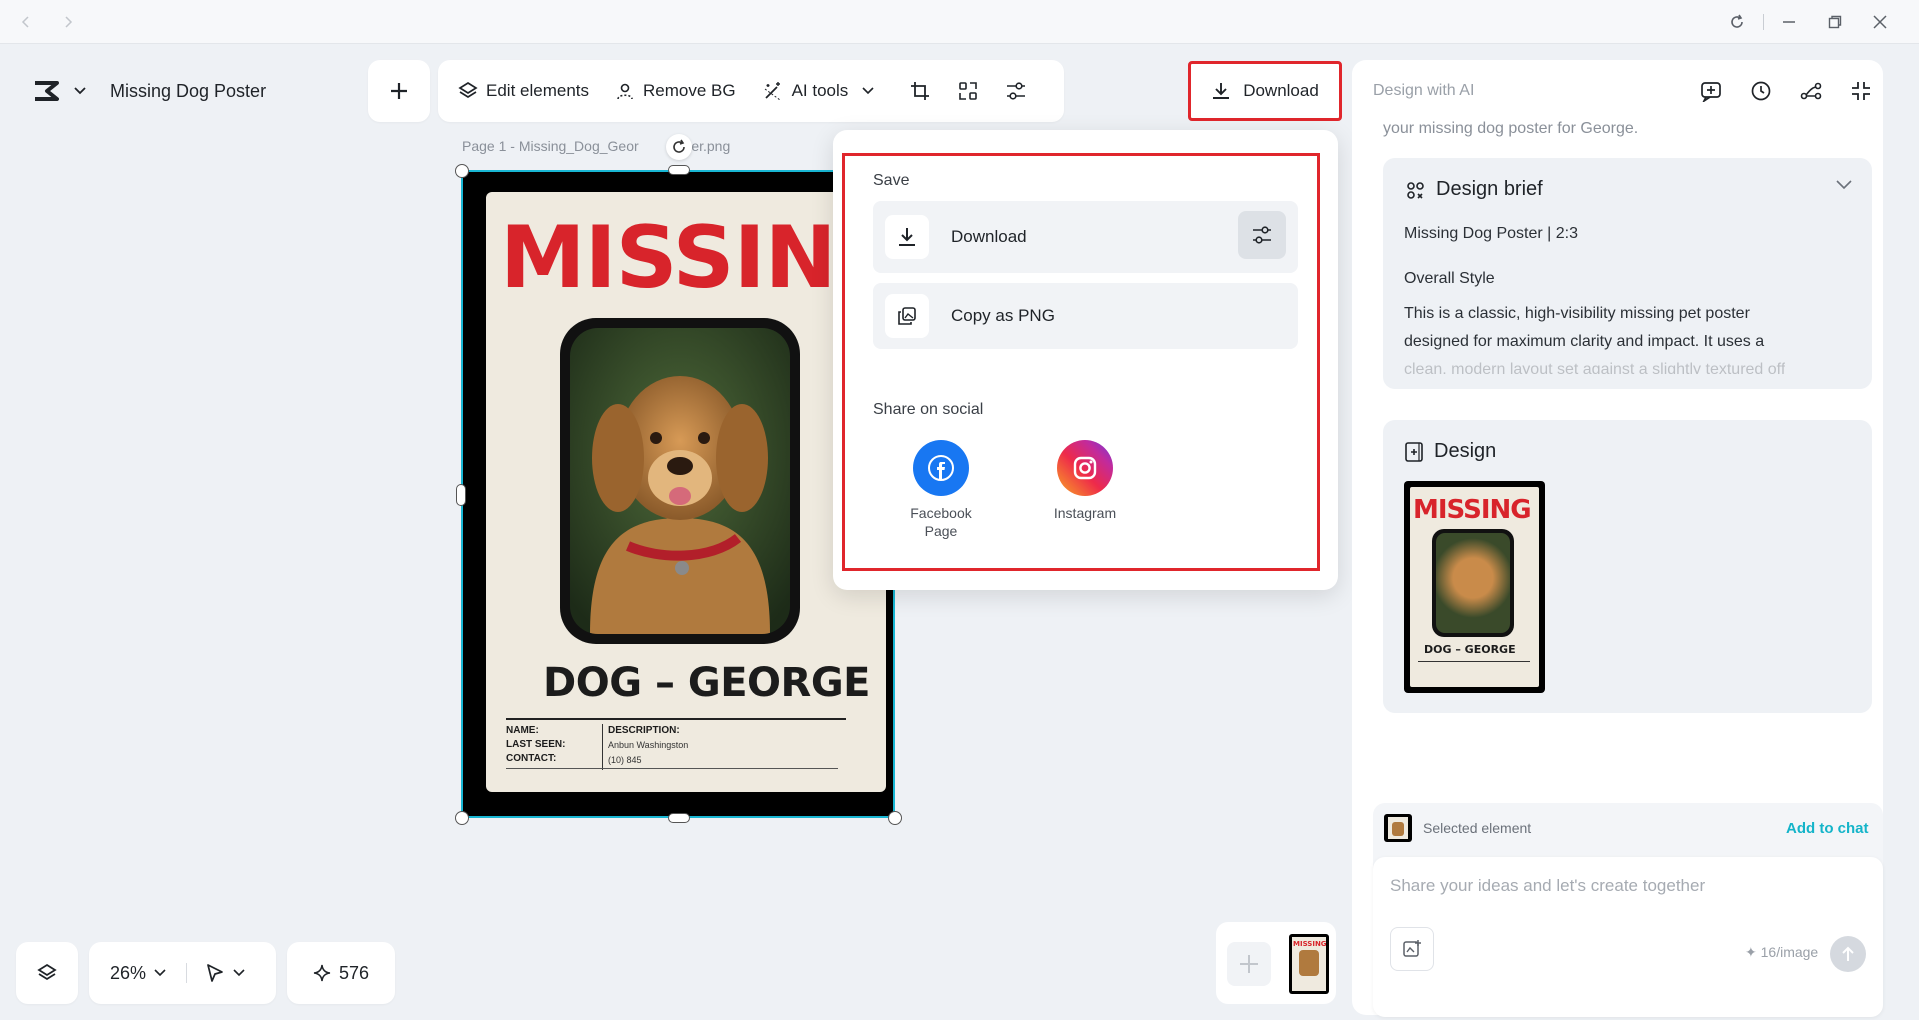  What do you see at coordinates (772, 91) in the screenshot?
I see `magic-wand-icon` at bounding box center [772, 91].